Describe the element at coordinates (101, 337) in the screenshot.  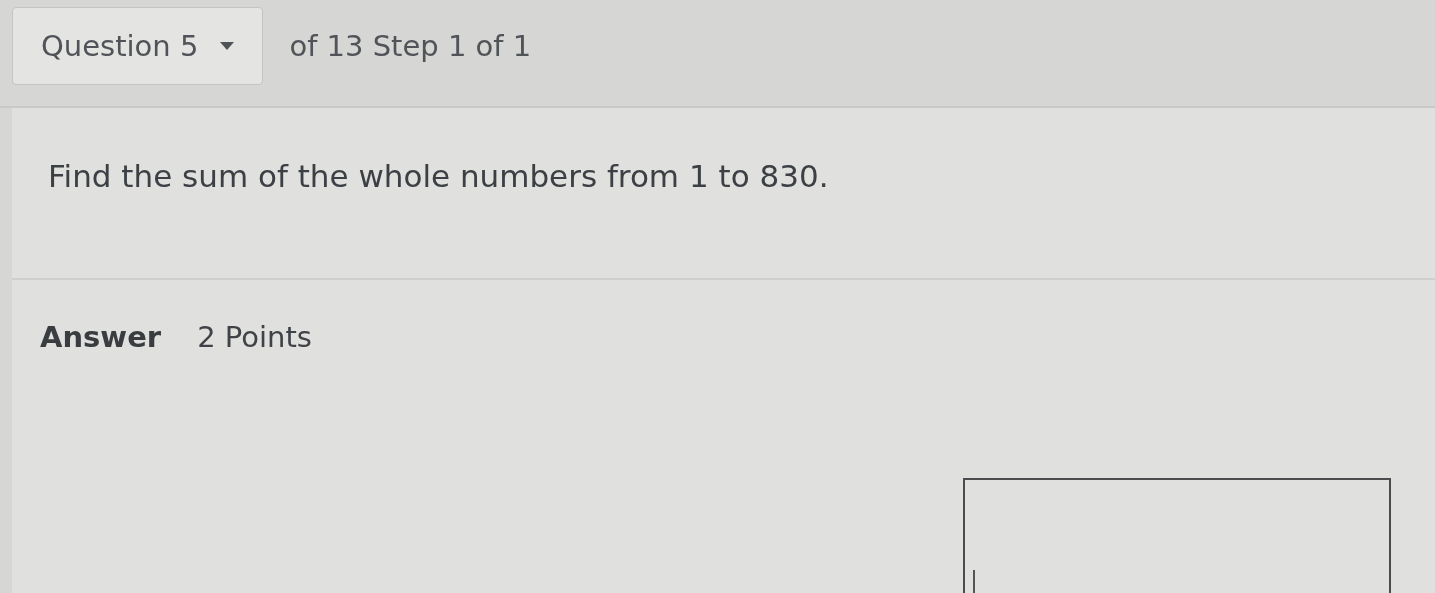
I see `answer-heading: Answer` at that location.